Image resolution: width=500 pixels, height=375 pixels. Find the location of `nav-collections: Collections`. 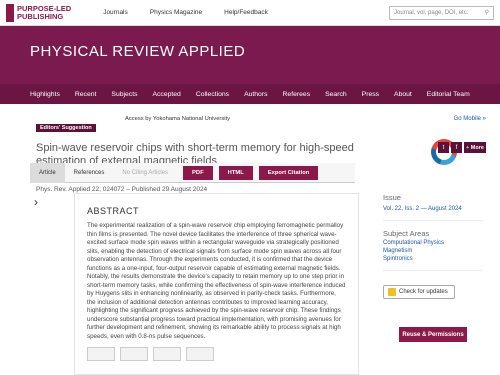

nav-collections: Collections is located at coordinates (212, 94).